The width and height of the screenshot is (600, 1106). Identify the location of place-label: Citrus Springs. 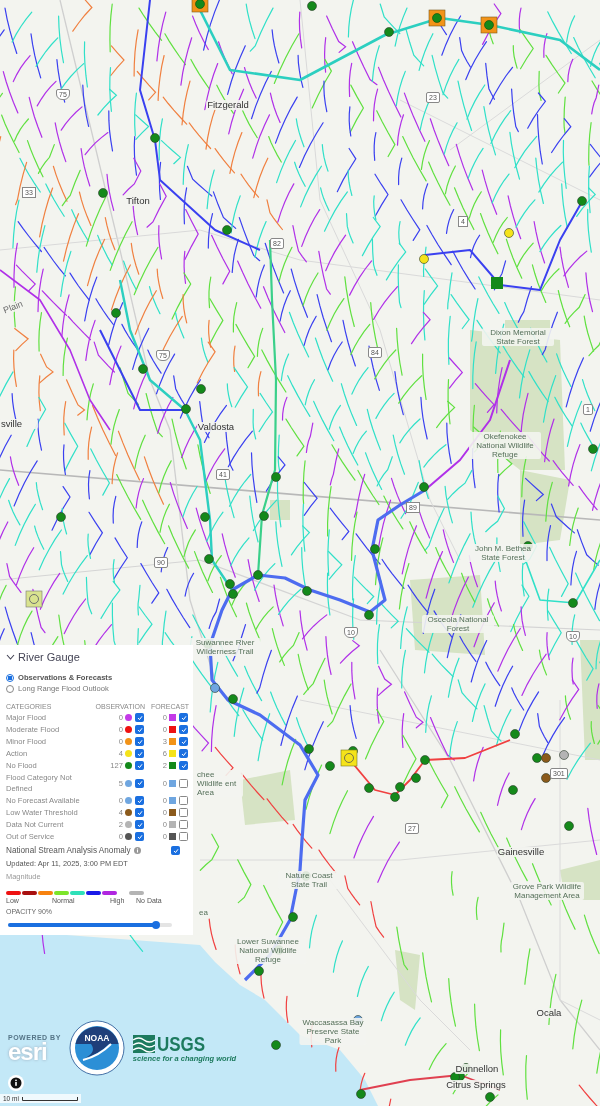
(476, 1085).